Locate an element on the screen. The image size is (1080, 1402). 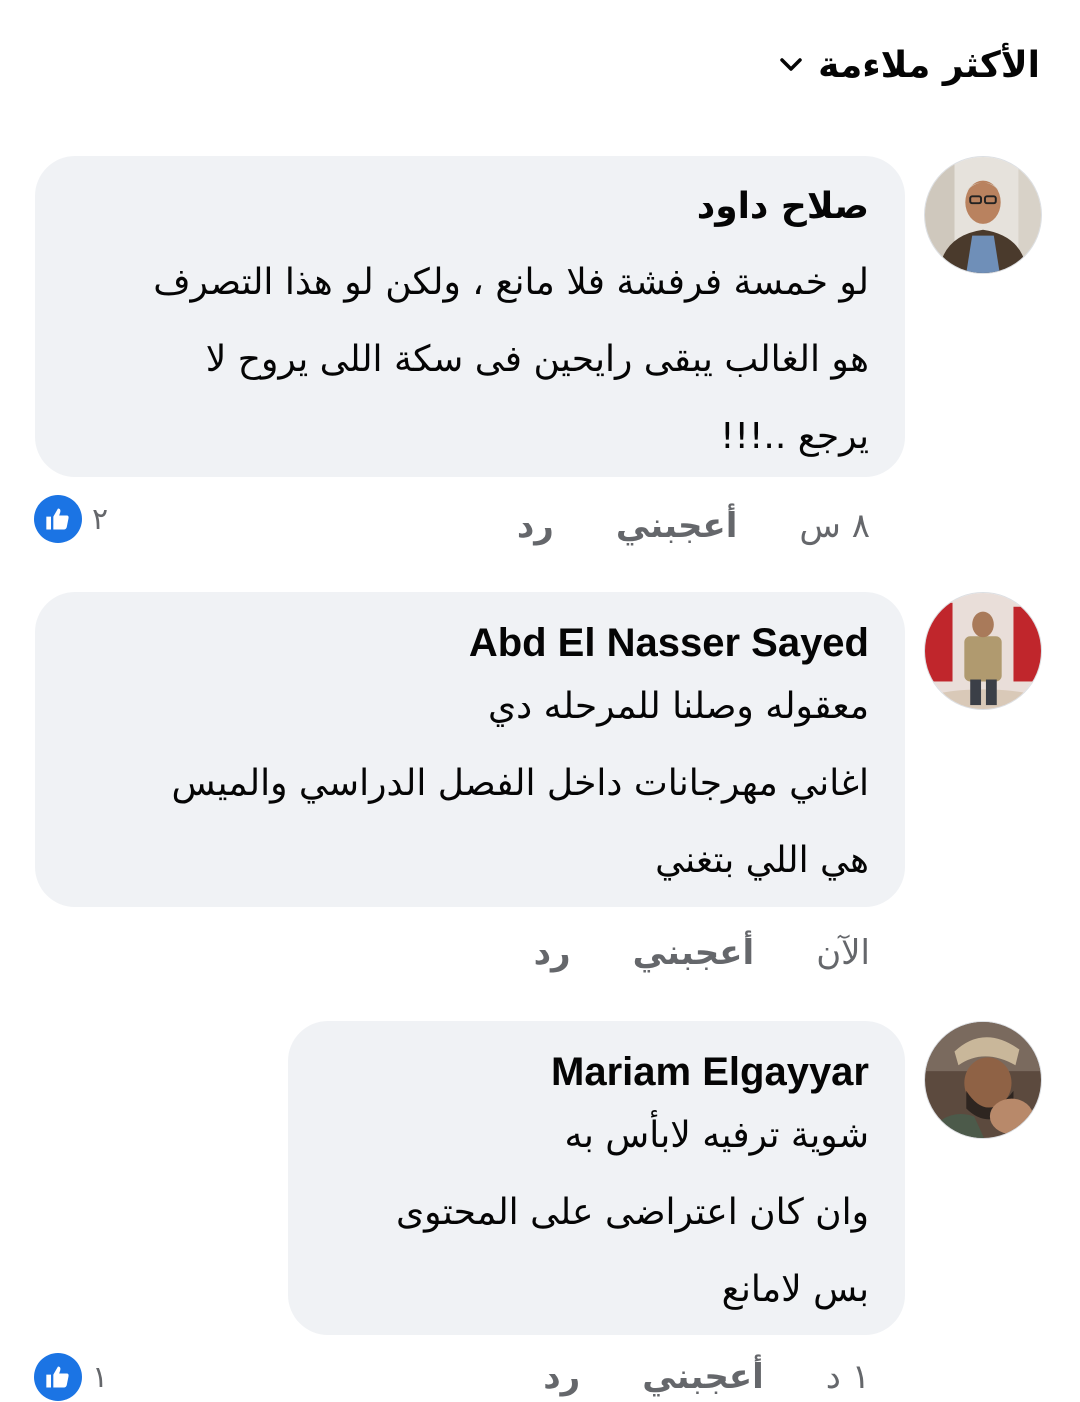
comment-actions: ٨ س أعجبني رد is located at coordinates (693, 526).